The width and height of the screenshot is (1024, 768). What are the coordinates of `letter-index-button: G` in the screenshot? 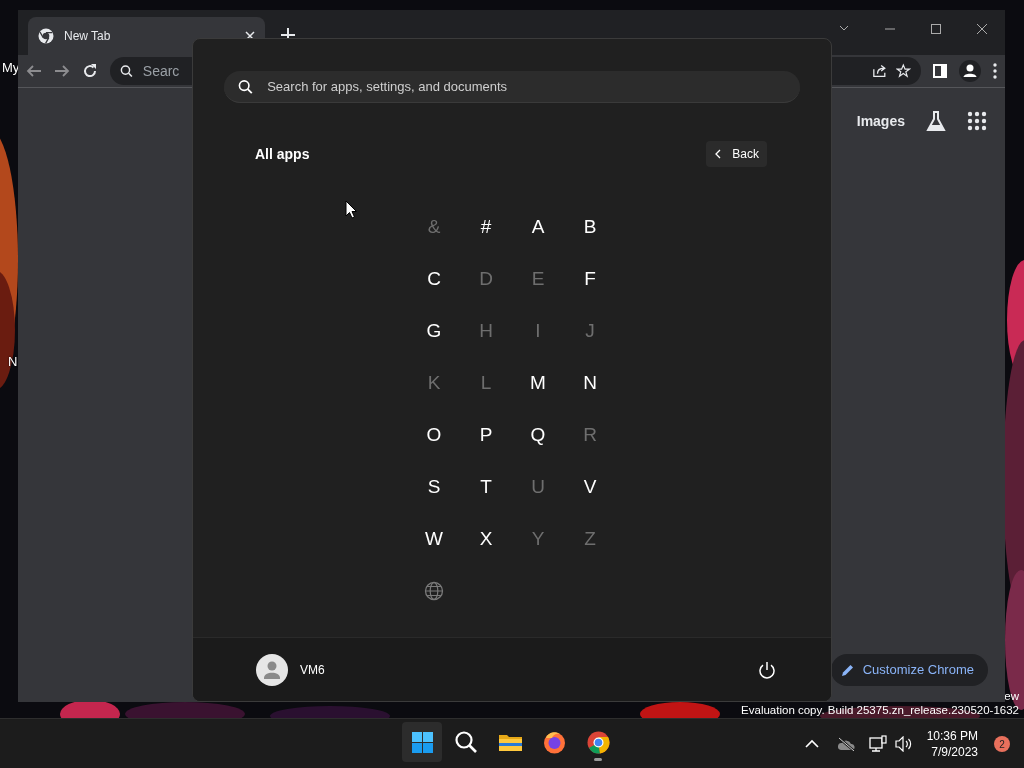 It's located at (434, 331).